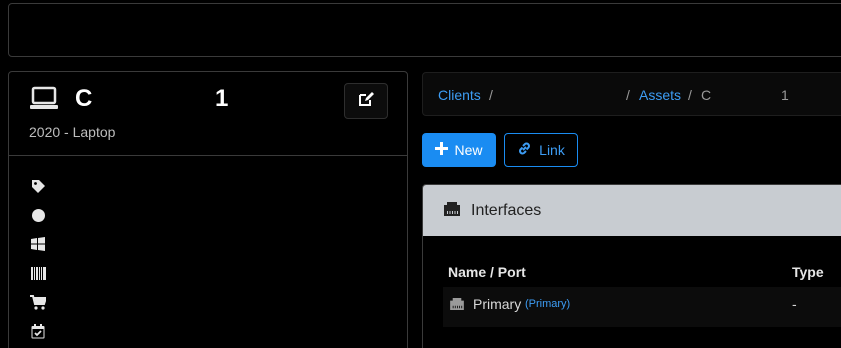 The height and width of the screenshot is (348, 841). What do you see at coordinates (468, 150) in the screenshot?
I see `new-button-label: New` at bounding box center [468, 150].